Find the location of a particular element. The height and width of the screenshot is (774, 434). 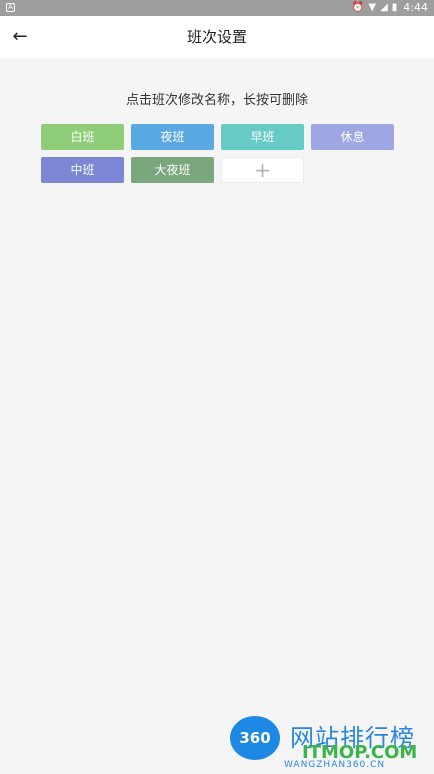

alarm-icon: ⏰ is located at coordinates (358, 7).